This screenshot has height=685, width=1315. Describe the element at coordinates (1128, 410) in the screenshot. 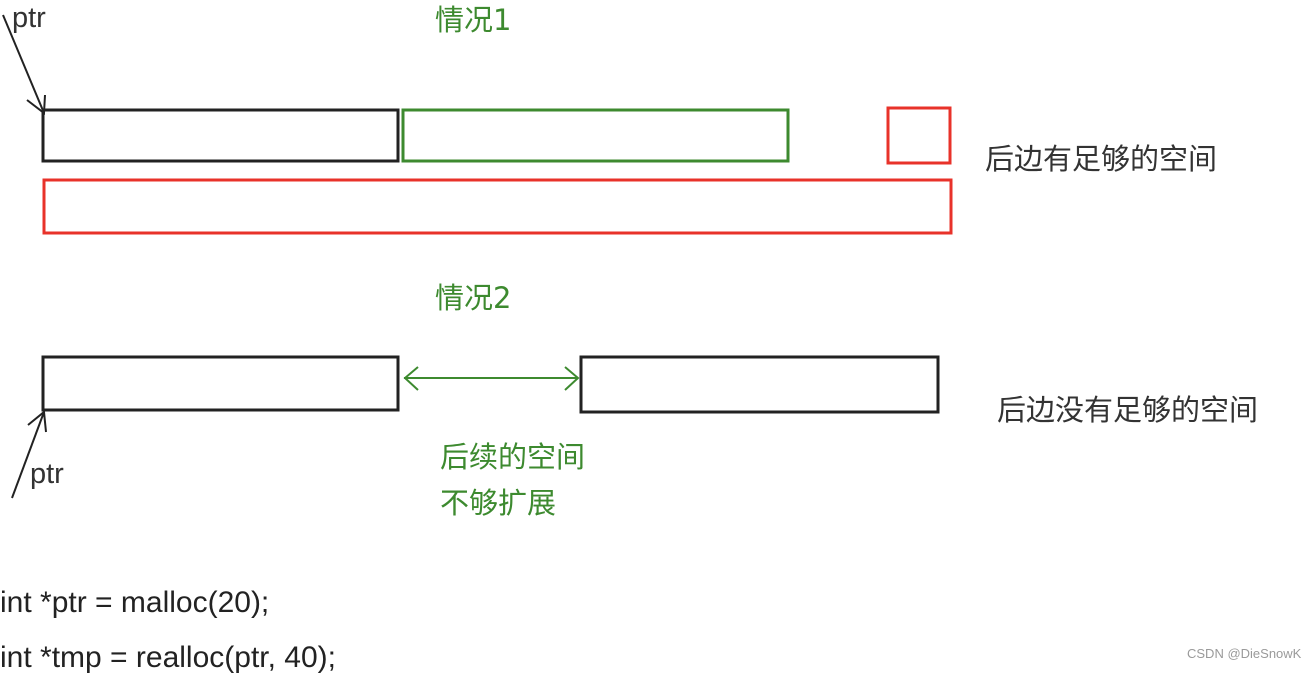

I see `case2-note: 后边没有足够的空间` at that location.